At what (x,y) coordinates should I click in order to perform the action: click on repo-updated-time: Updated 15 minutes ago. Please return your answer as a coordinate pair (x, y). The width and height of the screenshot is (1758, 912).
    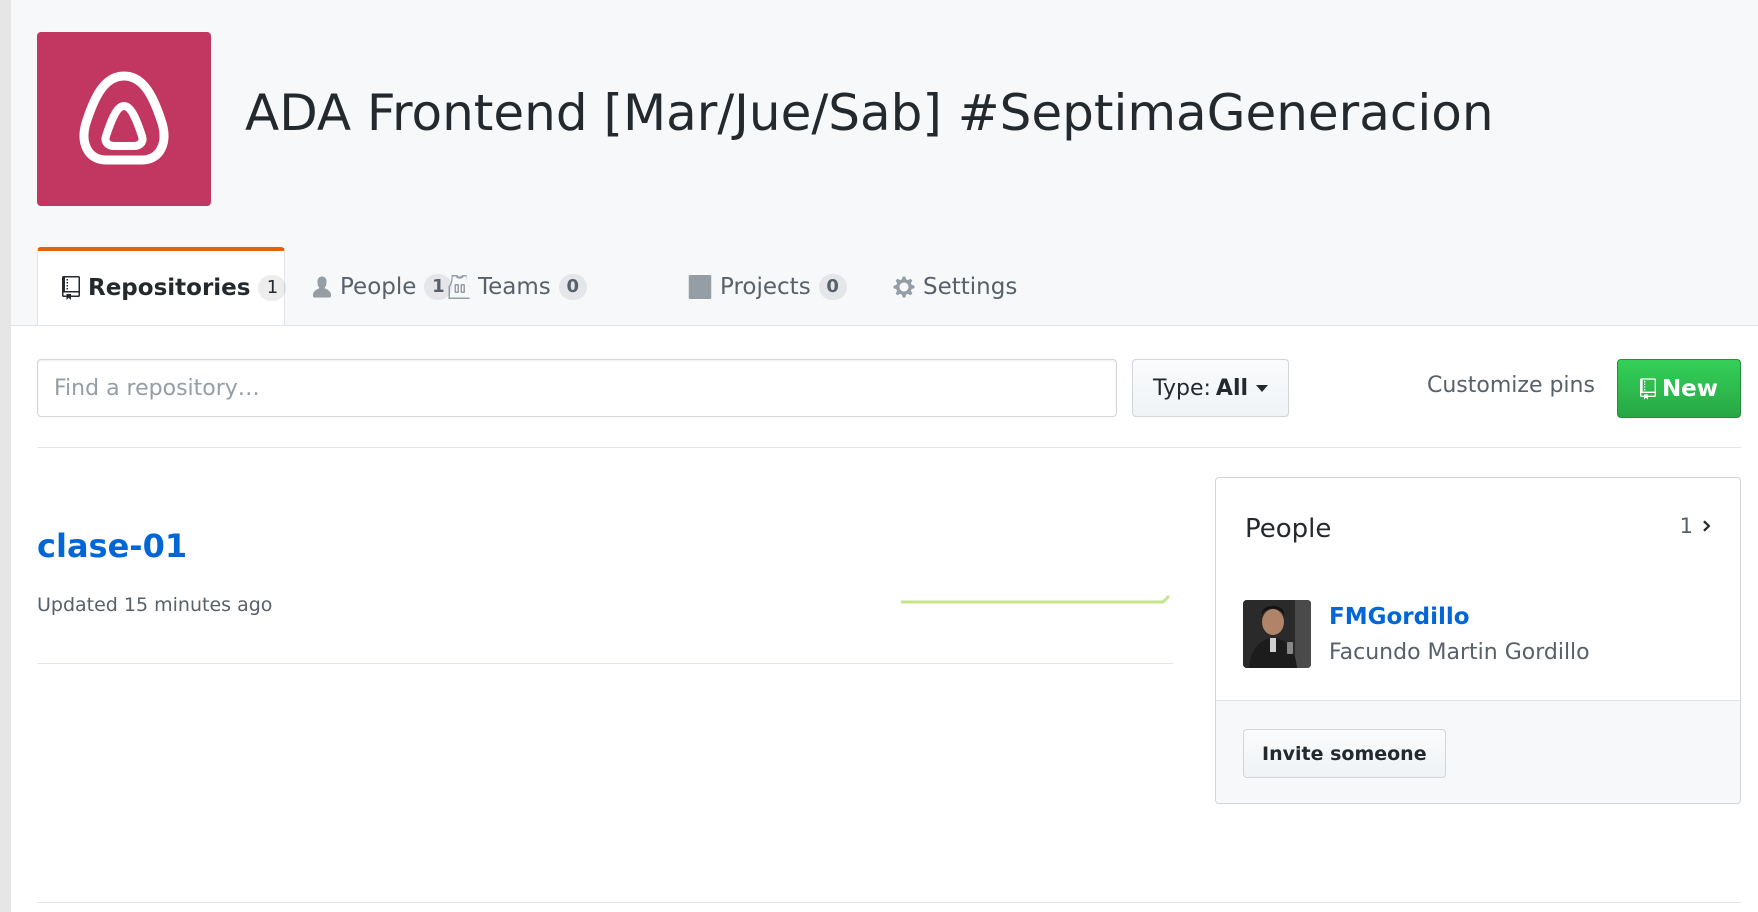
    Looking at the image, I should click on (155, 605).